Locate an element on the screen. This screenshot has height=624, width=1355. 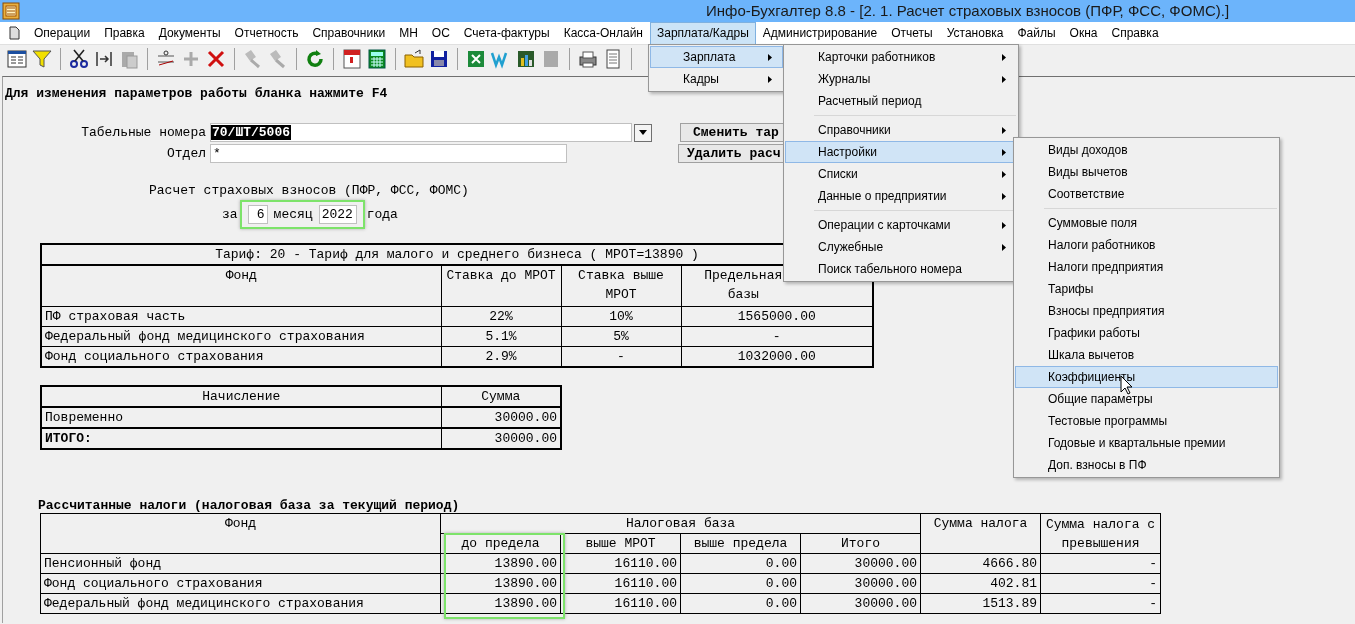
menu-item: Графики работы is located at coordinates (1146, 333).